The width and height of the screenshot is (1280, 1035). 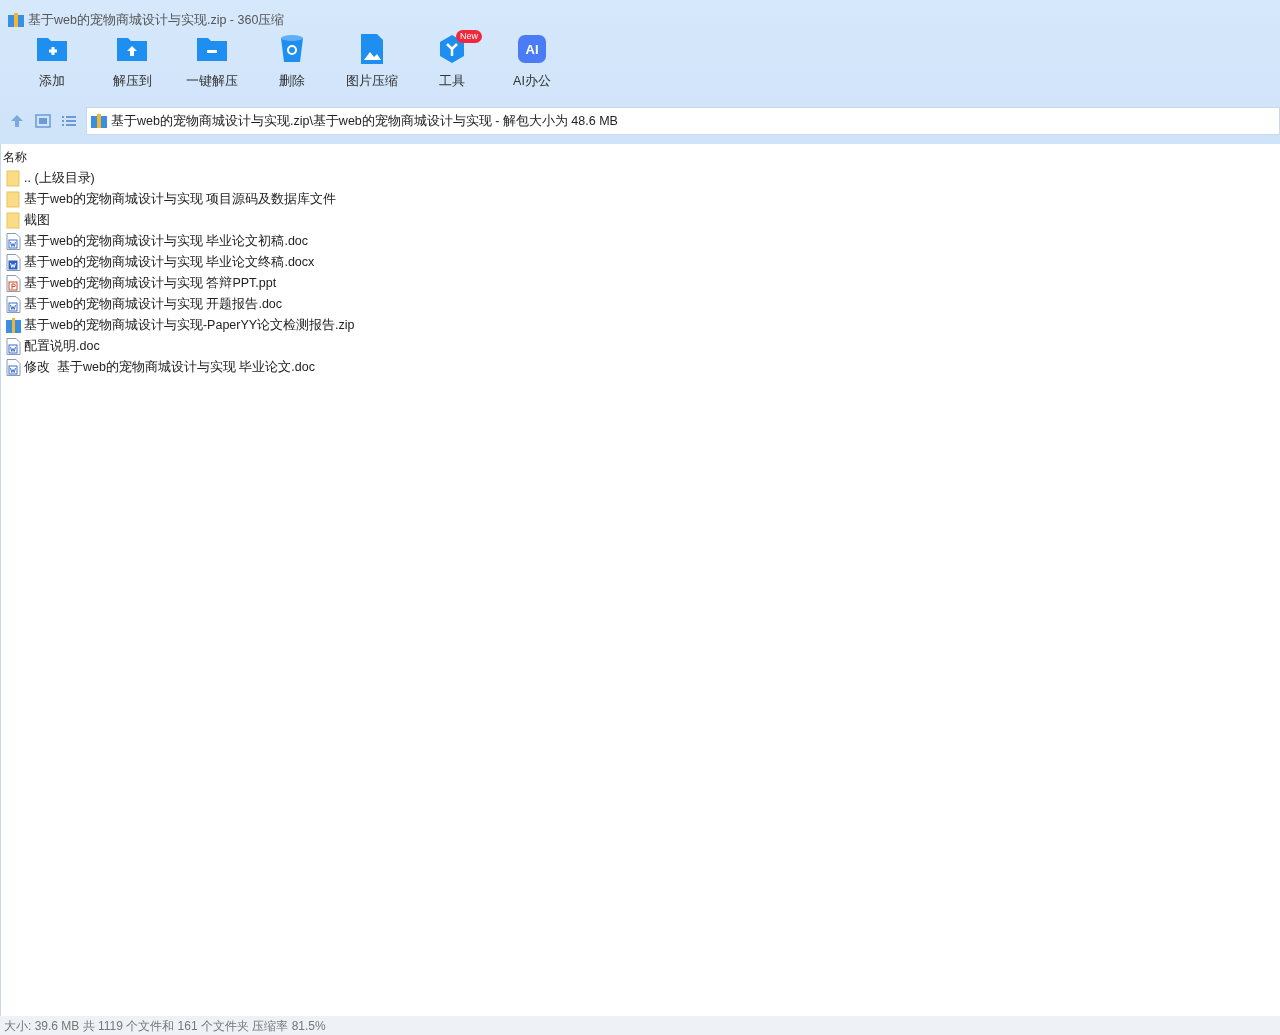 What do you see at coordinates (372, 61) in the screenshot?
I see `toolbar-button: 图片压缩` at bounding box center [372, 61].